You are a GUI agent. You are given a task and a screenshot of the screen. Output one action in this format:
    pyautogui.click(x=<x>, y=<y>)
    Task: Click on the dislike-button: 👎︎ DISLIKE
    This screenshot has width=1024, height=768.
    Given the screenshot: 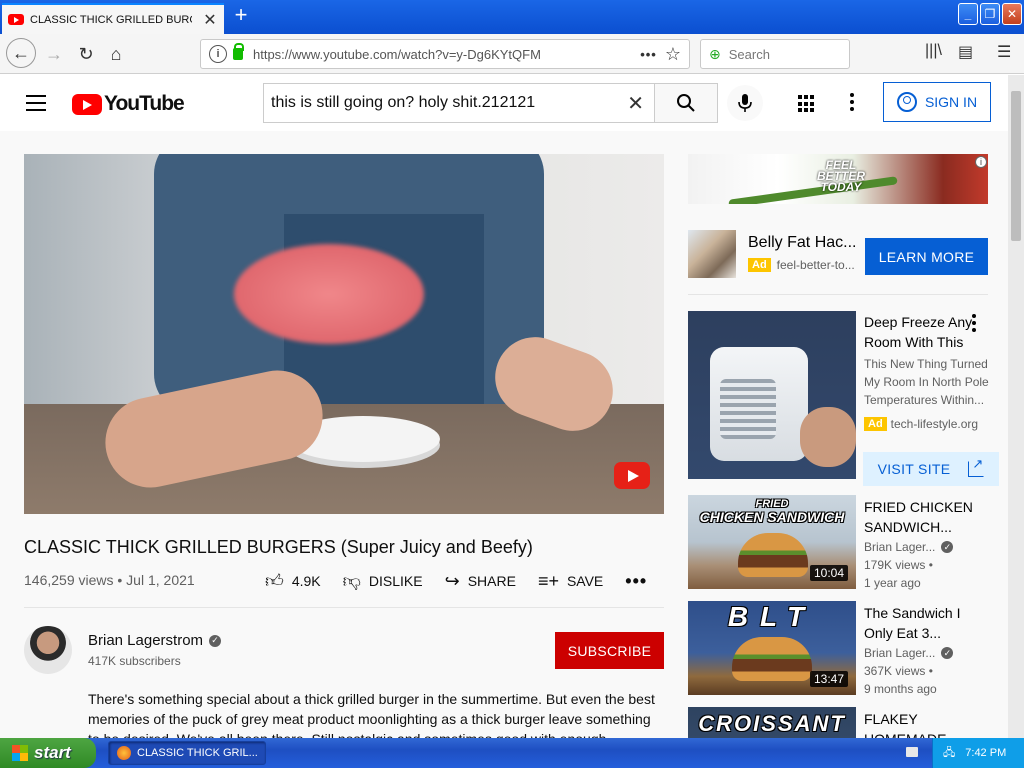 What is the action you would take?
    pyautogui.click(x=383, y=581)
    